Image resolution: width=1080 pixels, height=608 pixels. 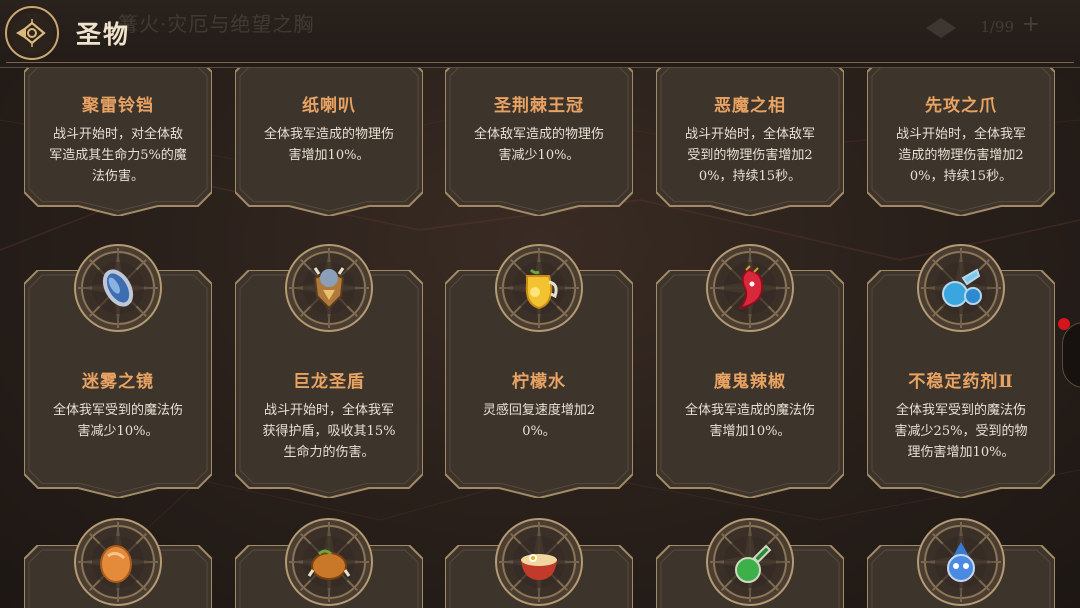 I want to click on currency-count: 1/99, so click(x=997, y=27).